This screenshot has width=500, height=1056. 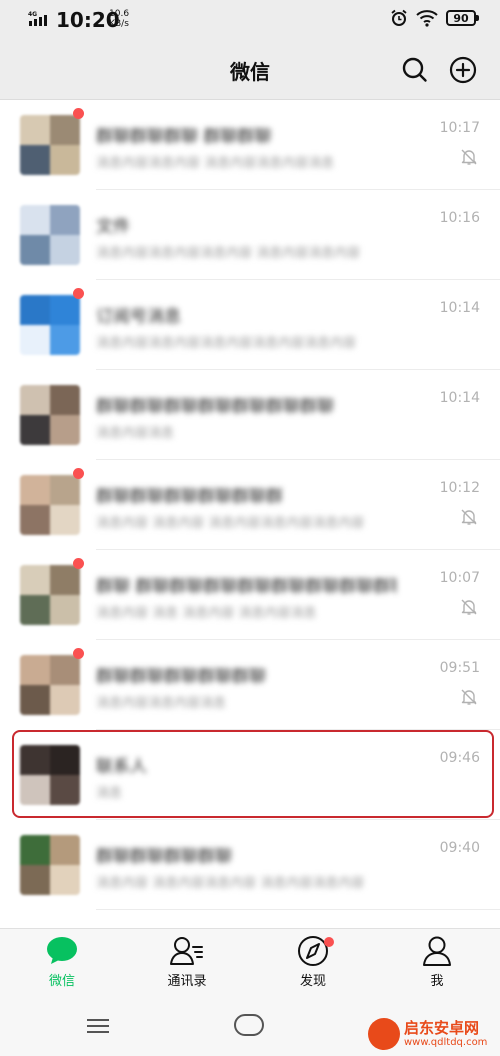 I want to click on chat-name: 群聊群聊群聊群聊群聊群聊群聊, so click(x=215, y=407).